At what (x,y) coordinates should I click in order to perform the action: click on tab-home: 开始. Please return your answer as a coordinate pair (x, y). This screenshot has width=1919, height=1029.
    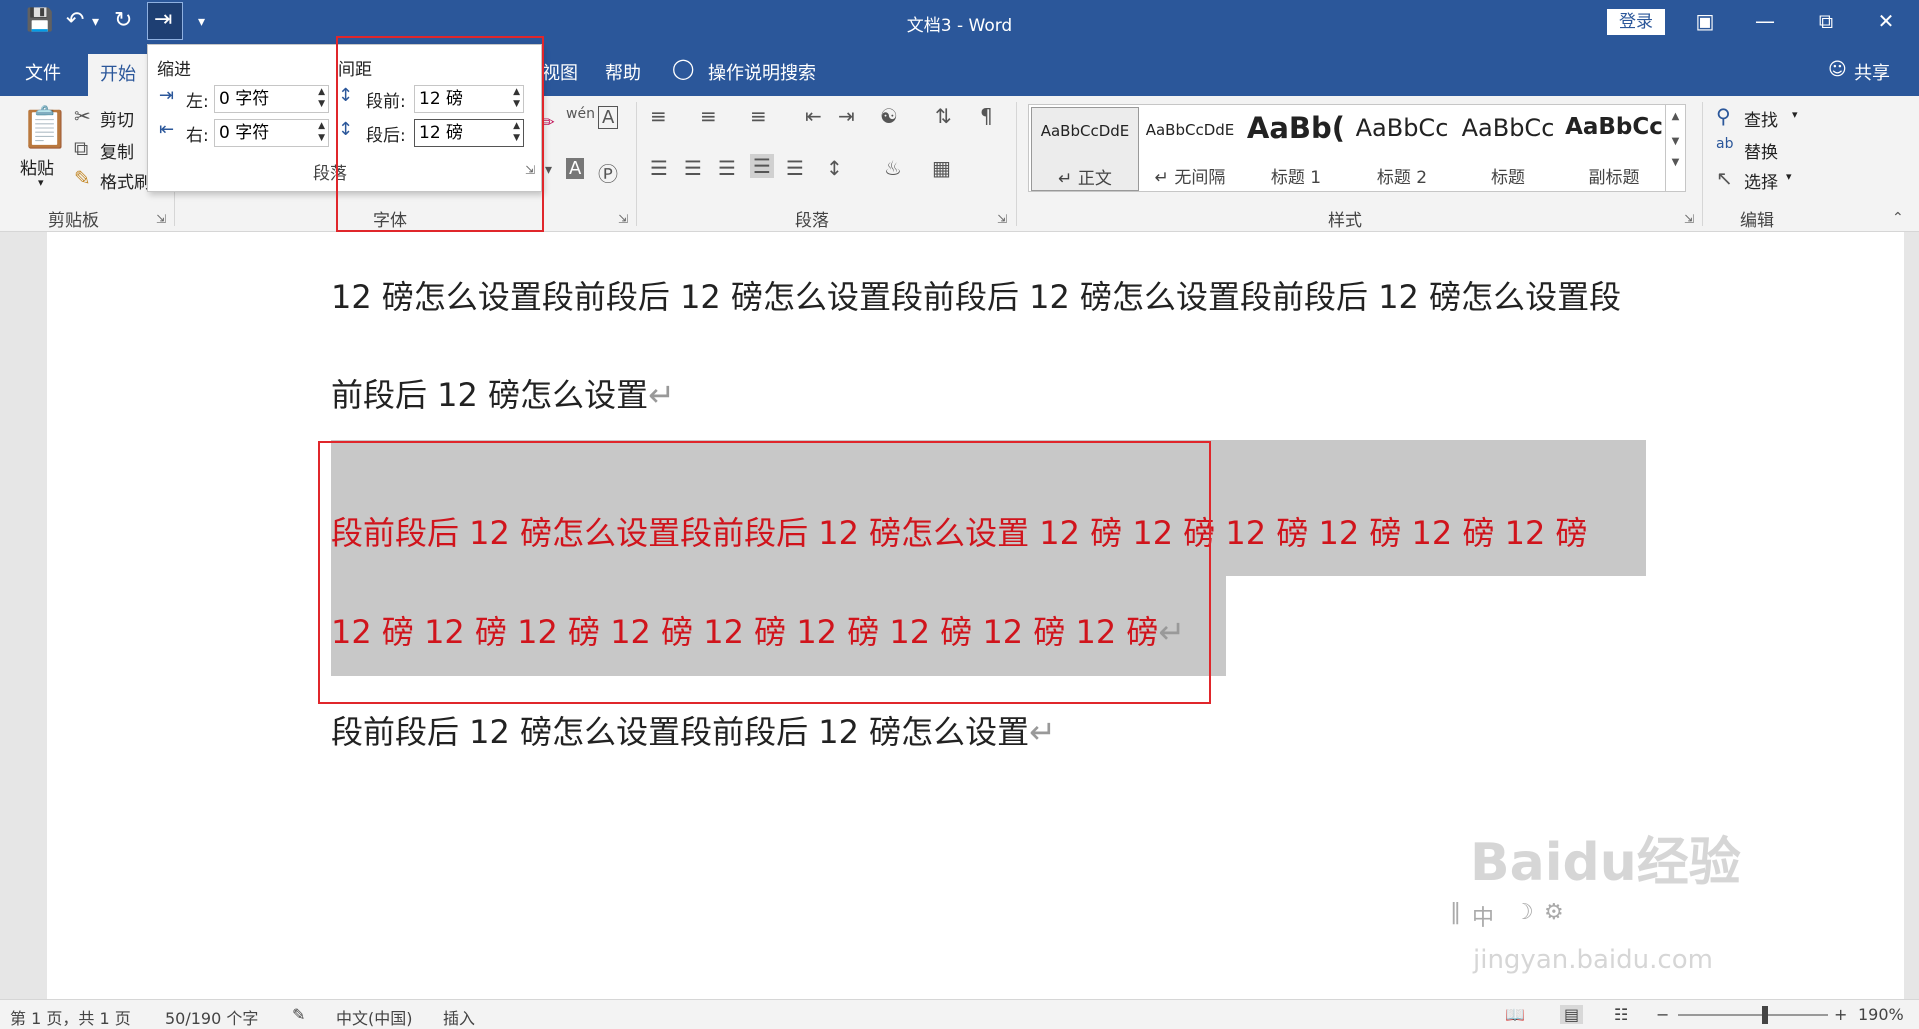
    Looking at the image, I should click on (118, 75).